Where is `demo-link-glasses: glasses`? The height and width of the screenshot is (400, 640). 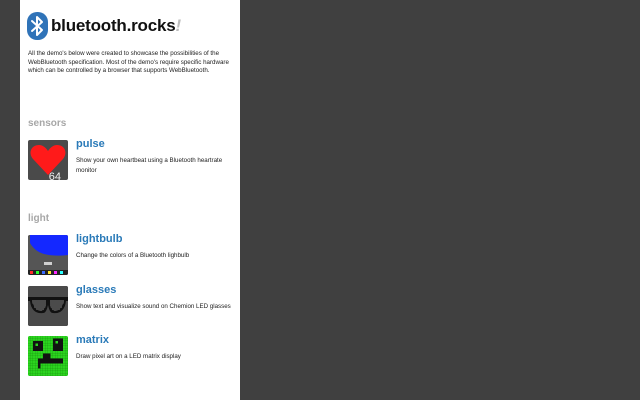
demo-link-glasses: glasses is located at coordinates (96, 290).